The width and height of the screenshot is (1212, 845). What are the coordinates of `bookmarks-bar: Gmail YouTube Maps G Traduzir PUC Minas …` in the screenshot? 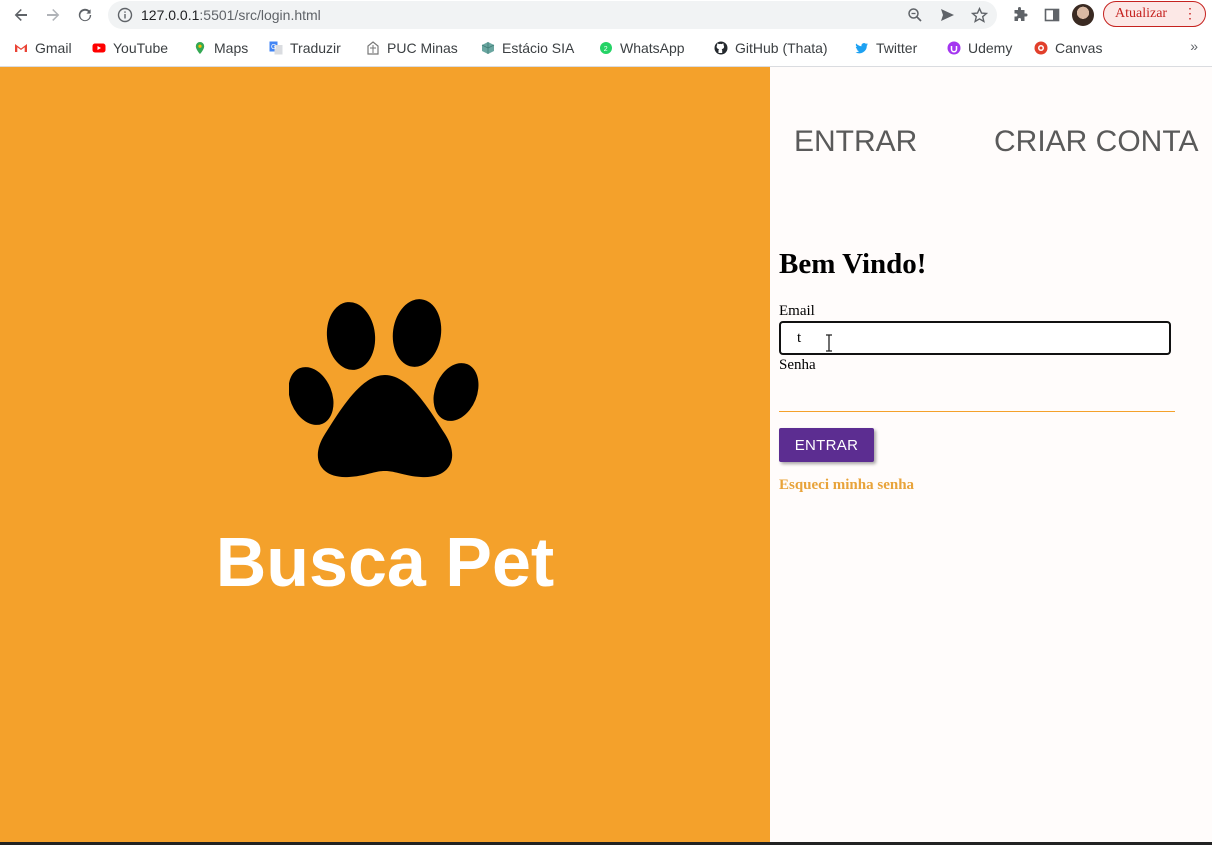 It's located at (606, 49).